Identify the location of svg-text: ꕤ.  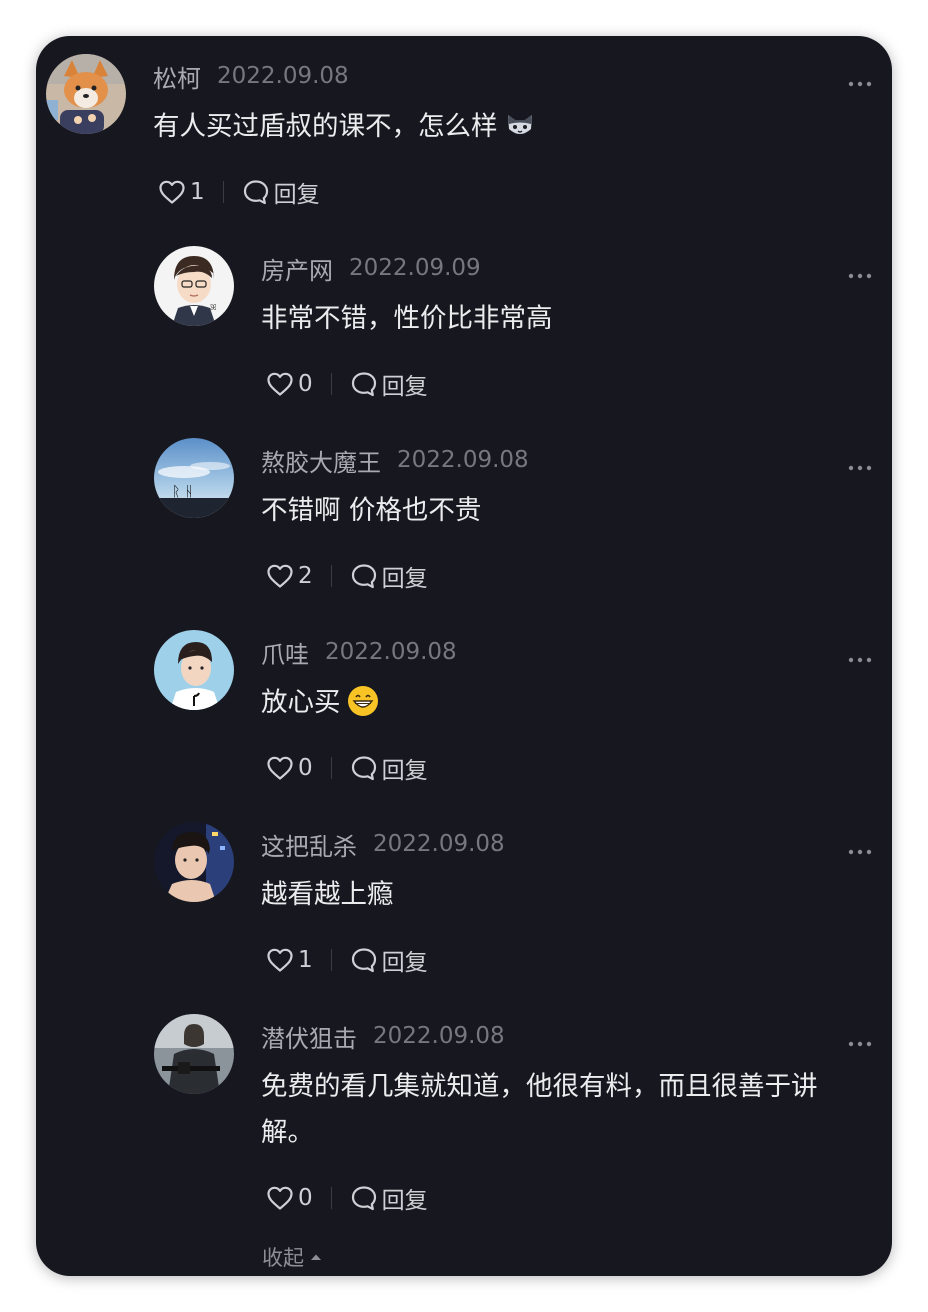
(213, 307).